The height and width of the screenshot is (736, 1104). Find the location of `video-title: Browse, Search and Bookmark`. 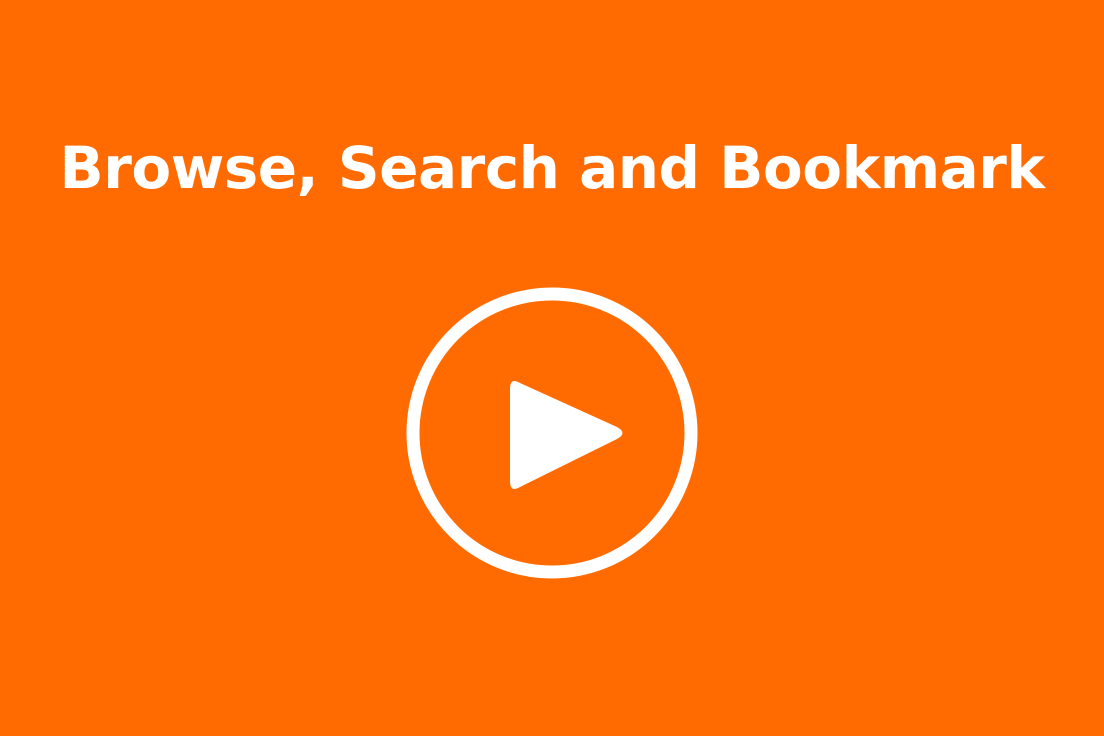

video-title: Browse, Search and Bookmark is located at coordinates (552, 168).